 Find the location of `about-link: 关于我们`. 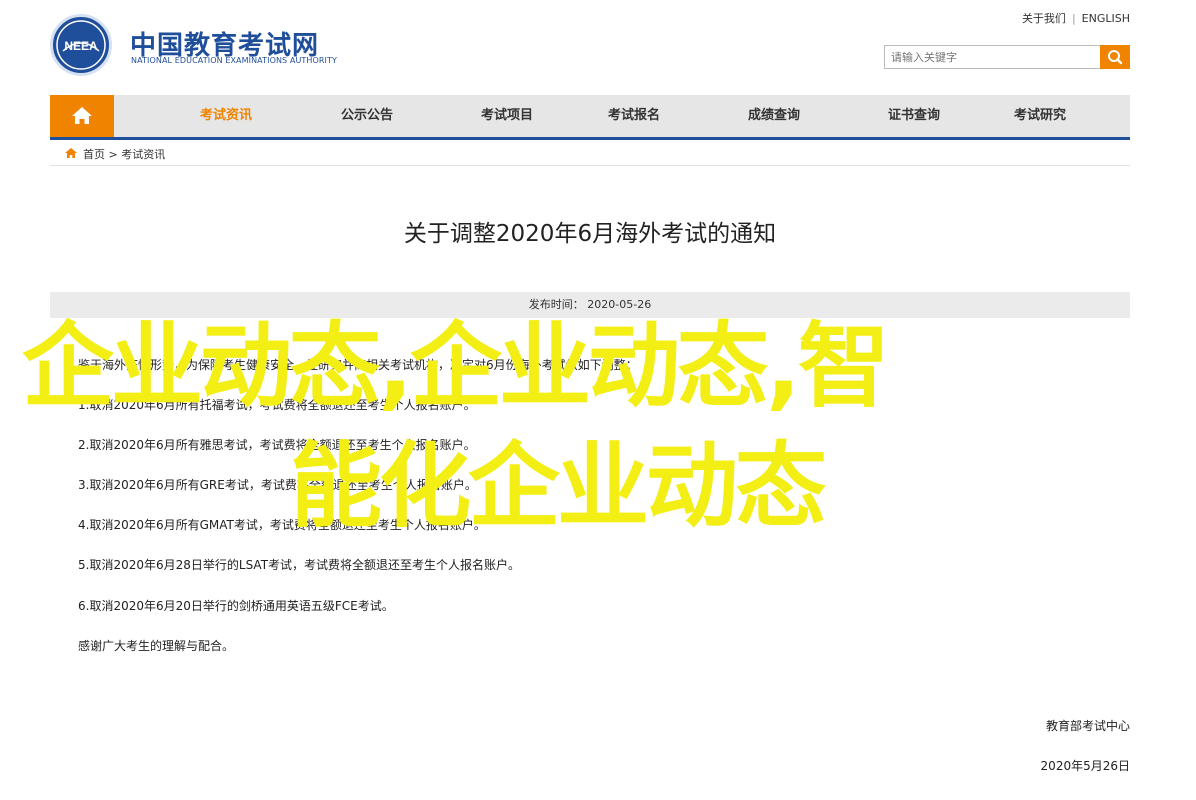

about-link: 关于我们 is located at coordinates (1044, 18).